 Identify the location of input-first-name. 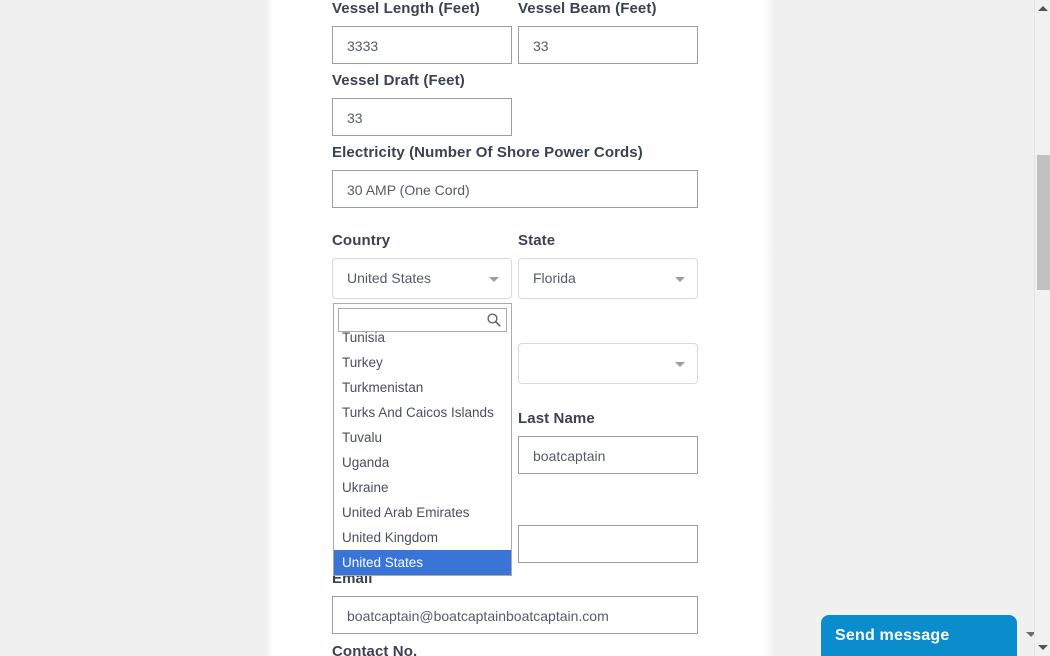
(608, 544).